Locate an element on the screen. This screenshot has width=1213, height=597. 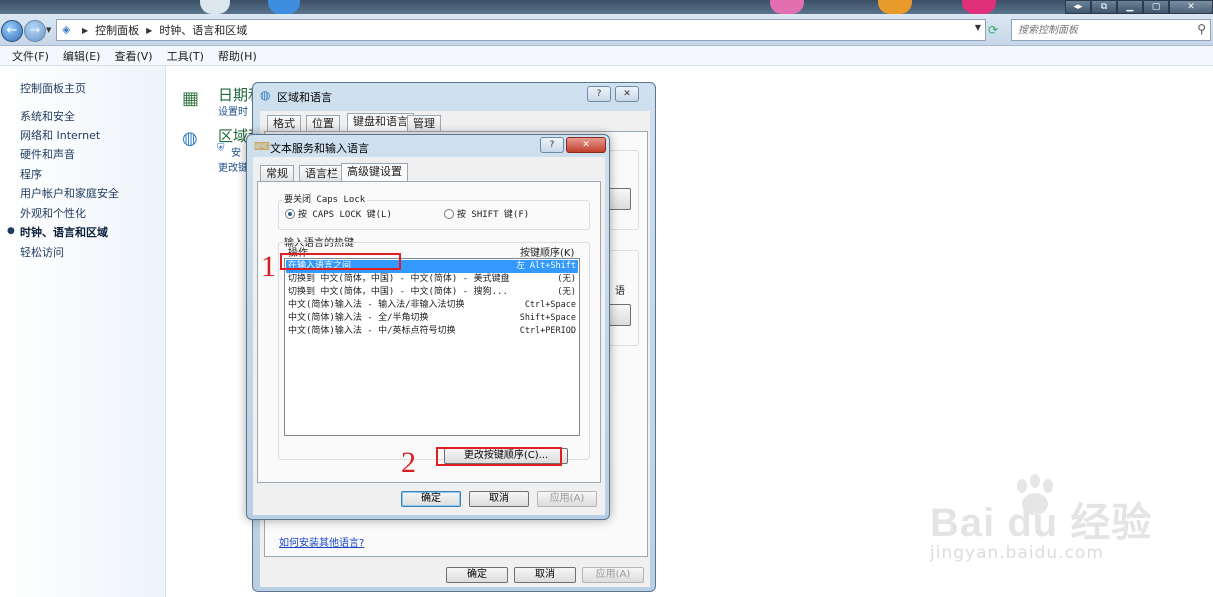
sidebar-home-link: 控制面板主页 is located at coordinates (53, 88).